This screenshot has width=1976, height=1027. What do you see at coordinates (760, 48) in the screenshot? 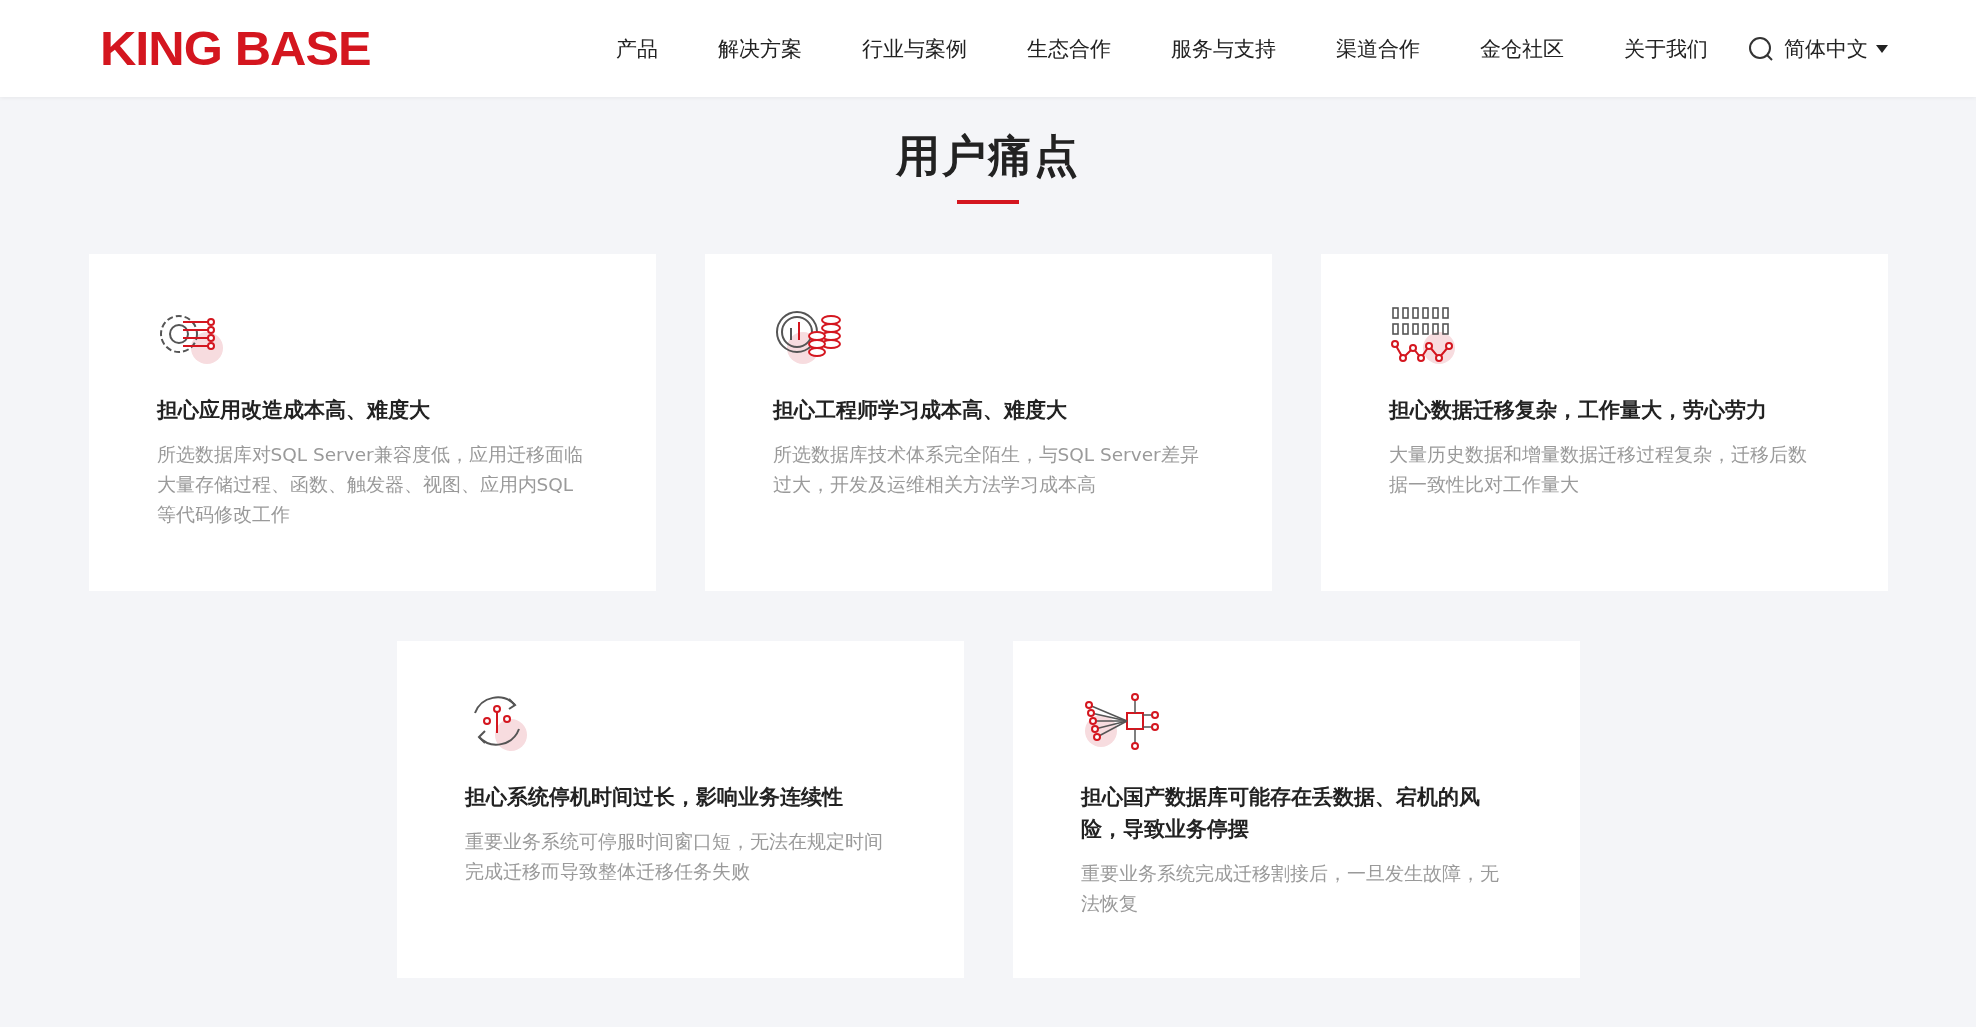
I see `nav-link: 解决方案` at bounding box center [760, 48].